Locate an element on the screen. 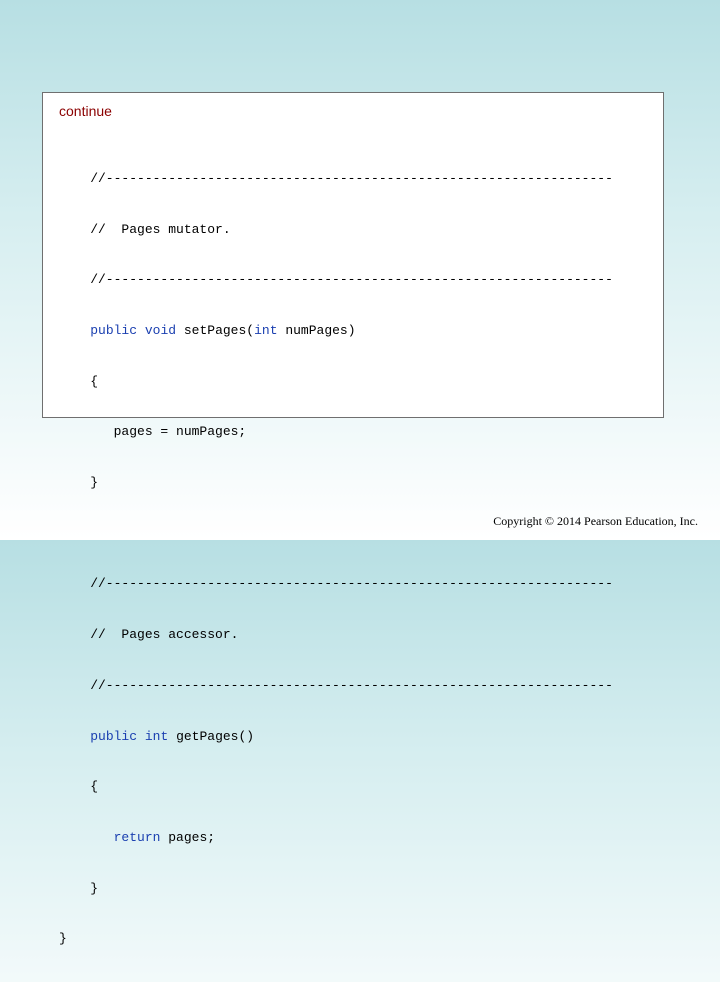 The width and height of the screenshot is (720, 982). accessor-comment: // Pages accessor. is located at coordinates (149, 635).